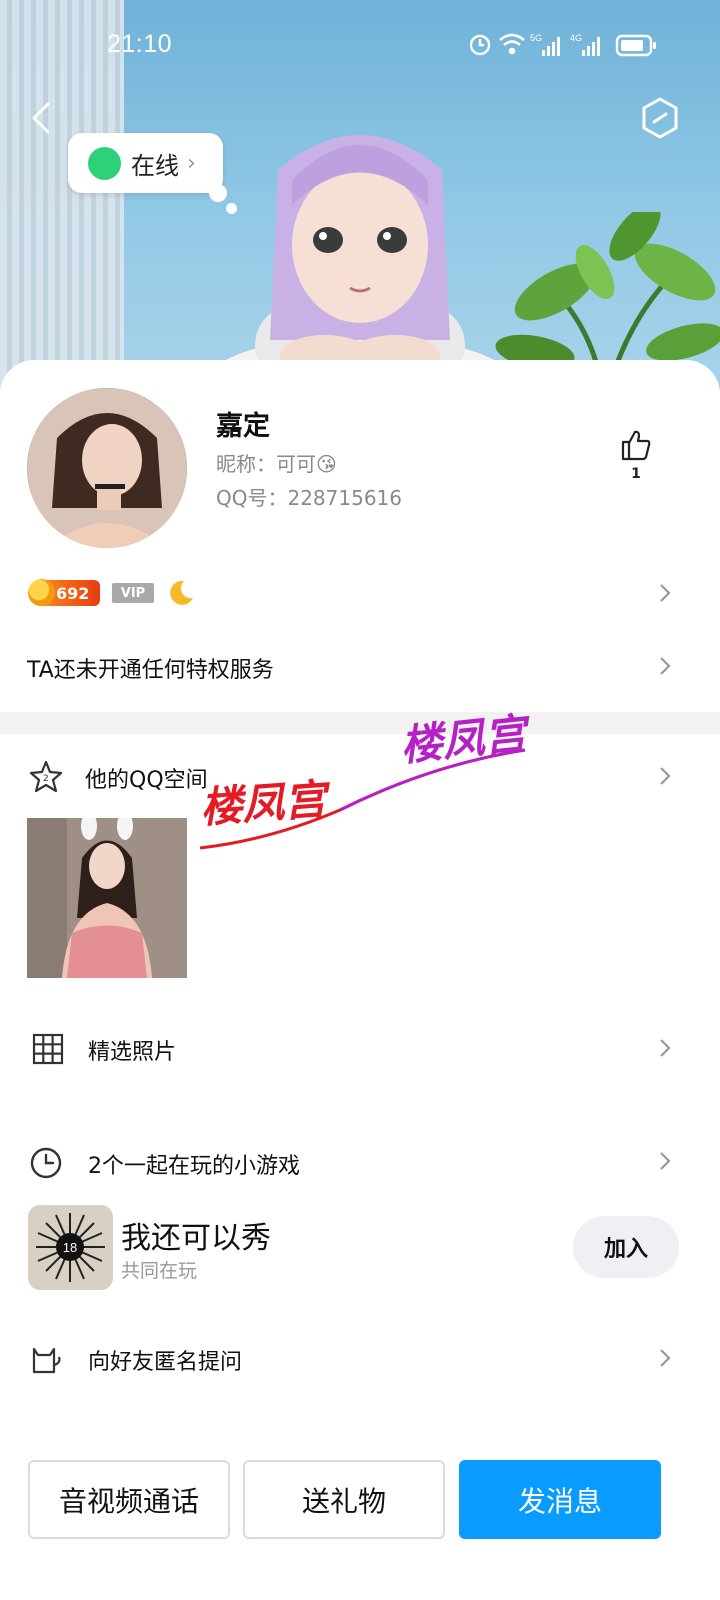 Image resolution: width=720 pixels, height=1600 pixels. Describe the element at coordinates (563, 45) in the screenshot. I see `status-icons: 5G 4G` at that location.